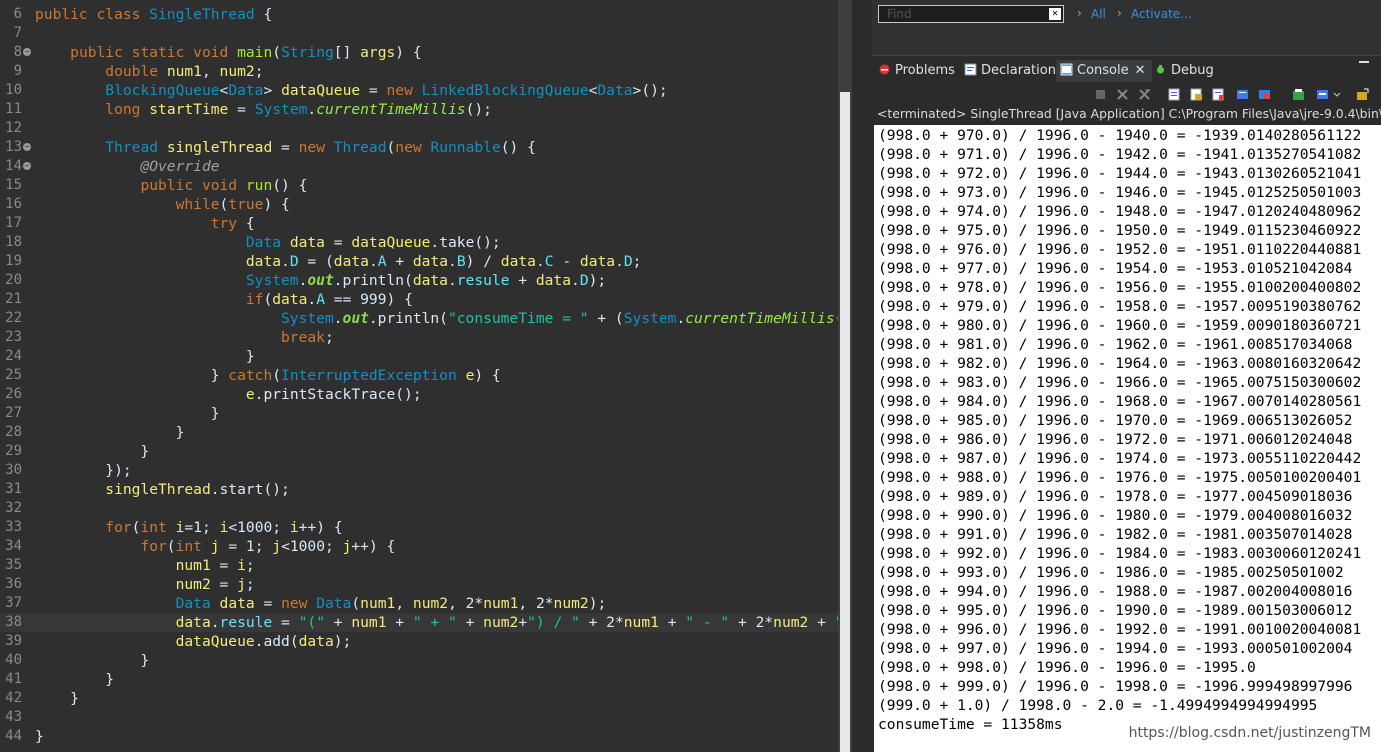  What do you see at coordinates (419, 660) in the screenshot?
I see `code-line: 40 }` at bounding box center [419, 660].